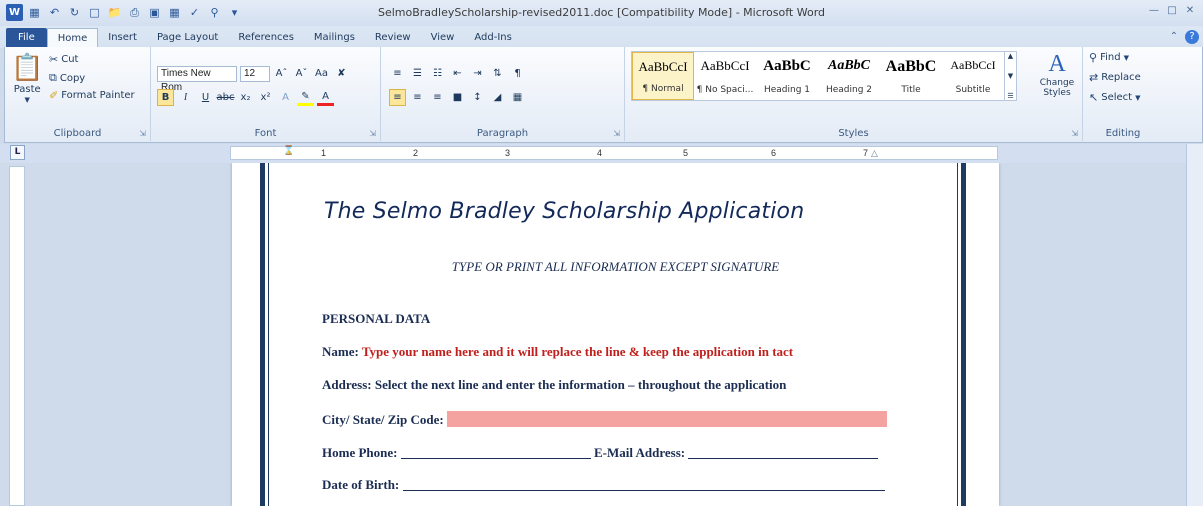  What do you see at coordinates (397, 97) in the screenshot?
I see `align-left-icon: ≡` at bounding box center [397, 97].